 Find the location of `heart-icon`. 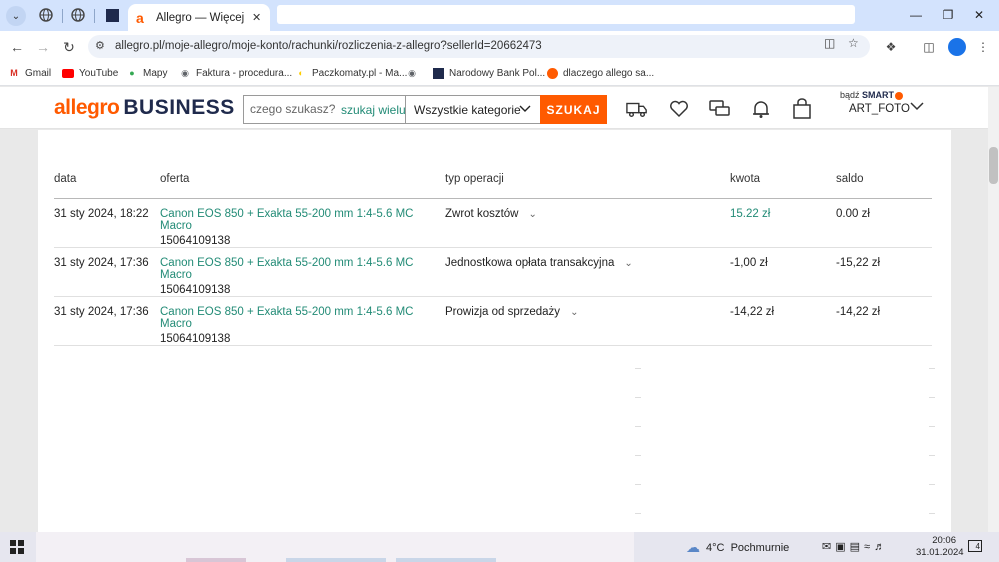

heart-icon is located at coordinates (679, 109).